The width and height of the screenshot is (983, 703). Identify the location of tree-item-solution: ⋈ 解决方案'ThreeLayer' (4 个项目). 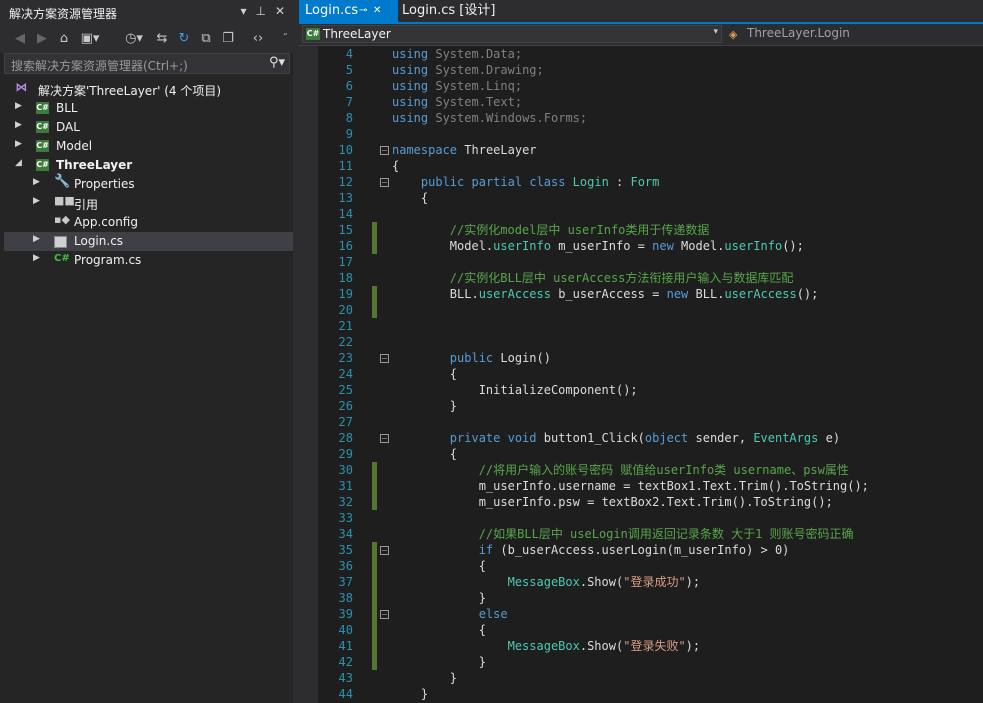
(148, 89).